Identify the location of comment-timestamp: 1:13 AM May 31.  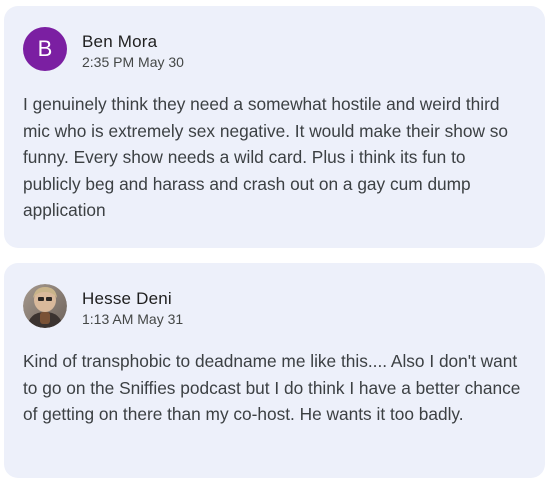
(133, 319).